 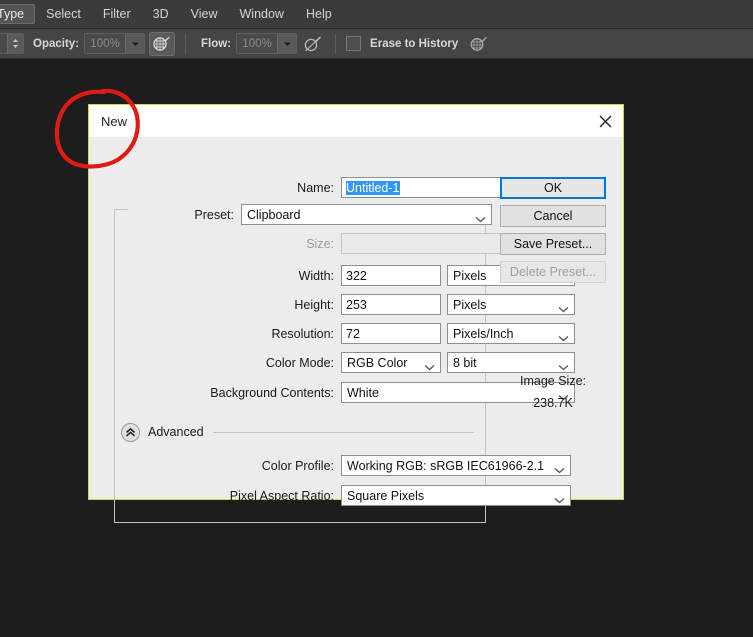 I want to click on size-label: Size:, so click(x=320, y=243).